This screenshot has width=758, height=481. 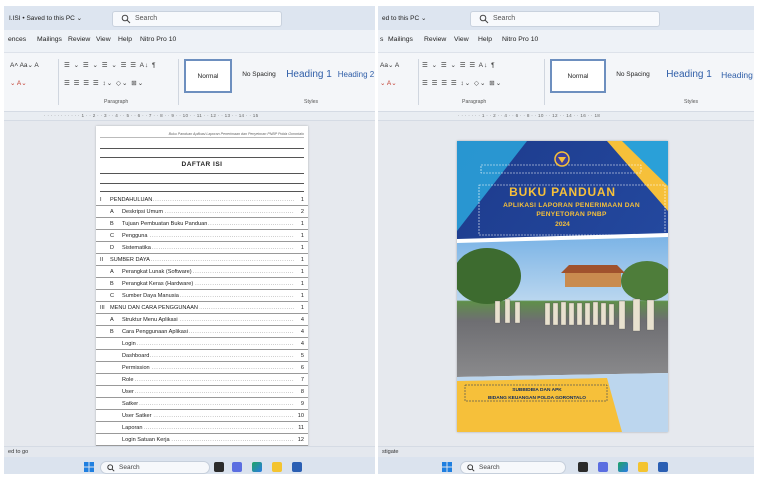 What do you see at coordinates (537, 398) in the screenshot?
I see `cover-footer-line-2: BIDANG KEUANGAN POLDA GORONTALO` at bounding box center [537, 398].